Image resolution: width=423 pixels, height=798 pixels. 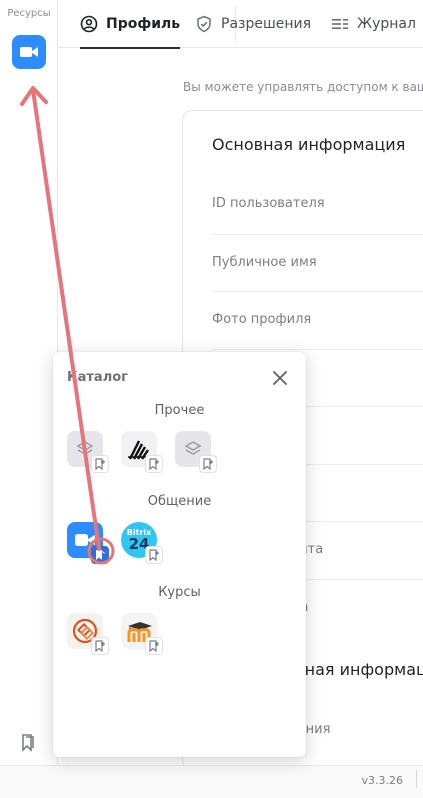 I want to click on profile-intro-text: Вы можете управлять доступом к ваш, so click(x=303, y=87).